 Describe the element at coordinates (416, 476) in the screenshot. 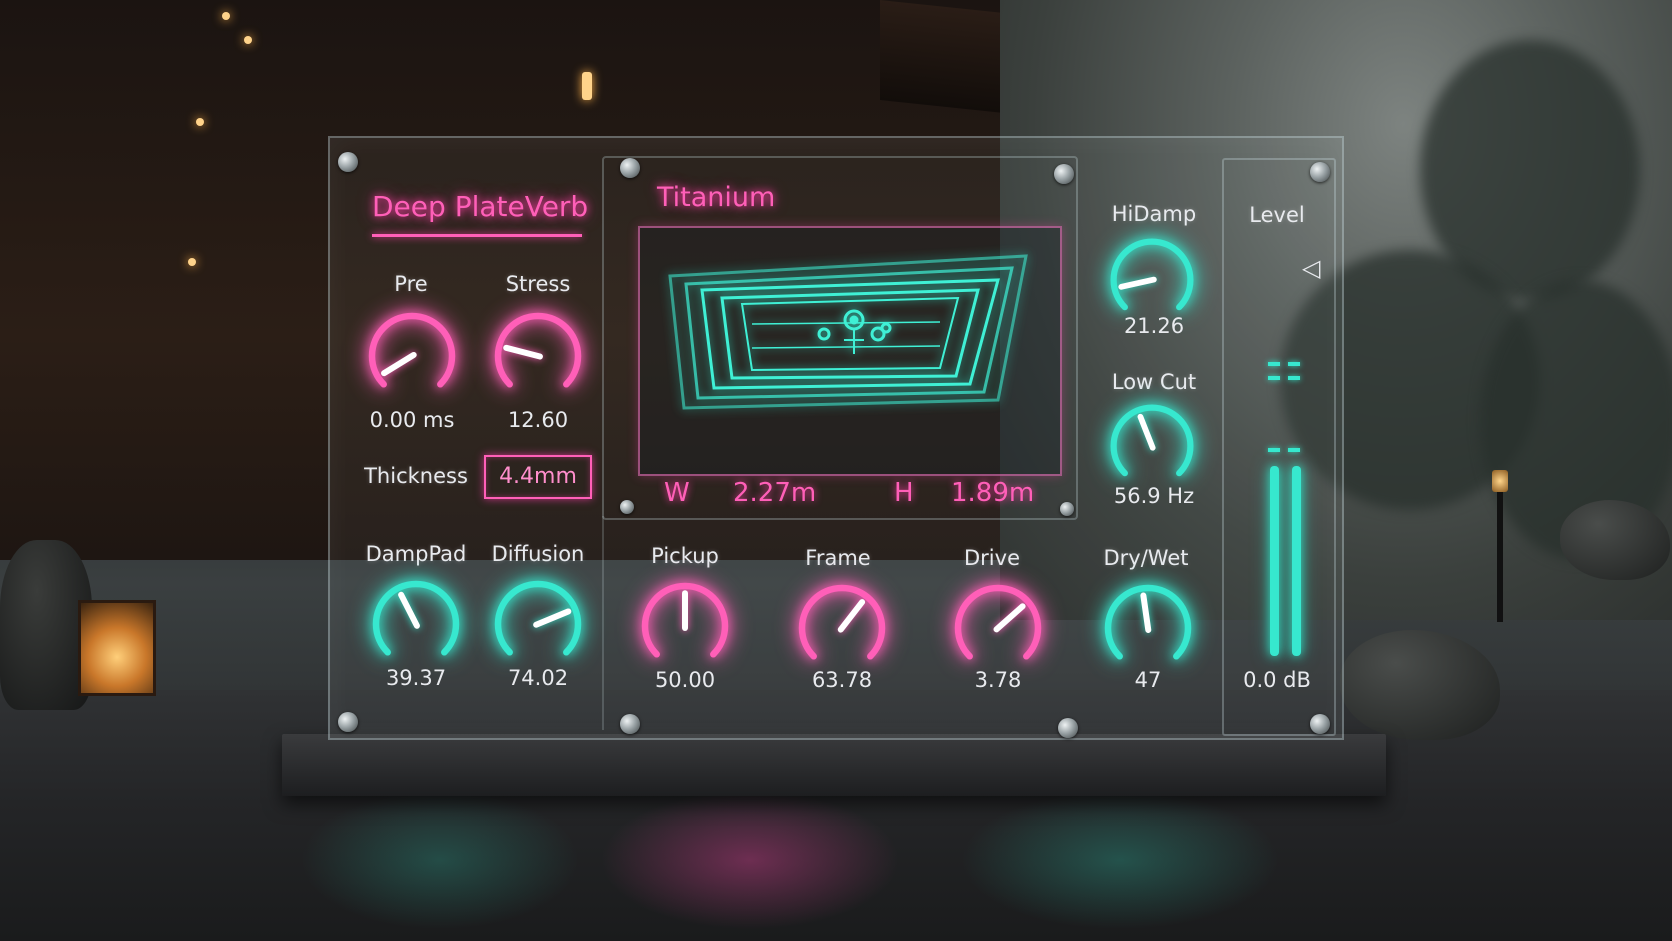

I see `thickness-label: Thickness` at that location.